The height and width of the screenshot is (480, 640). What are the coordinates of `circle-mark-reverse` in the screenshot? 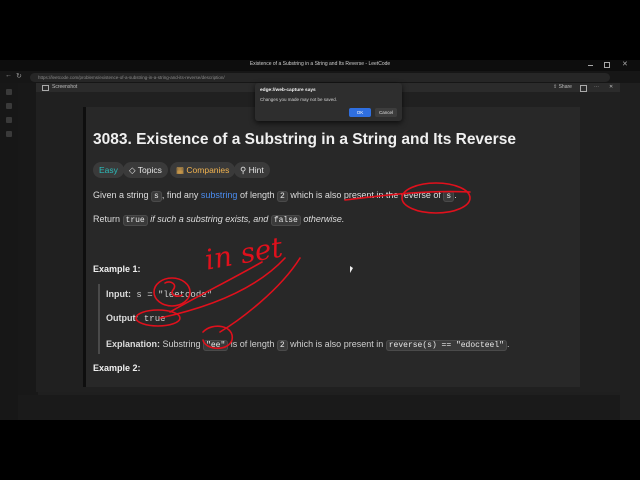 It's located at (436, 198).